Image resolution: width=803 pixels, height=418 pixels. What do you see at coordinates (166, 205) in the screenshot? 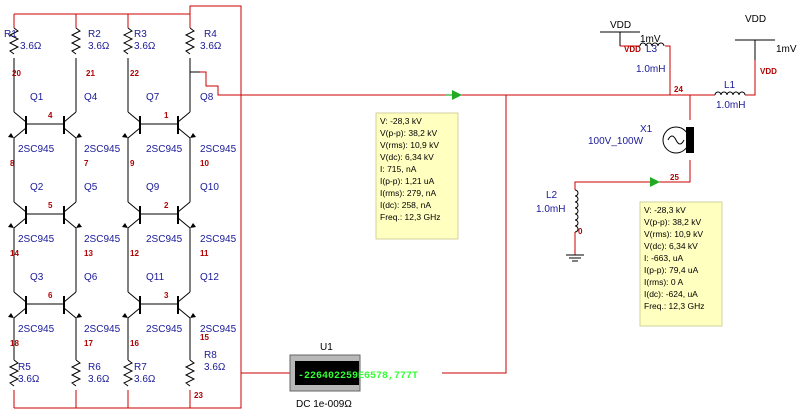
I see `node-2: 2` at bounding box center [166, 205].